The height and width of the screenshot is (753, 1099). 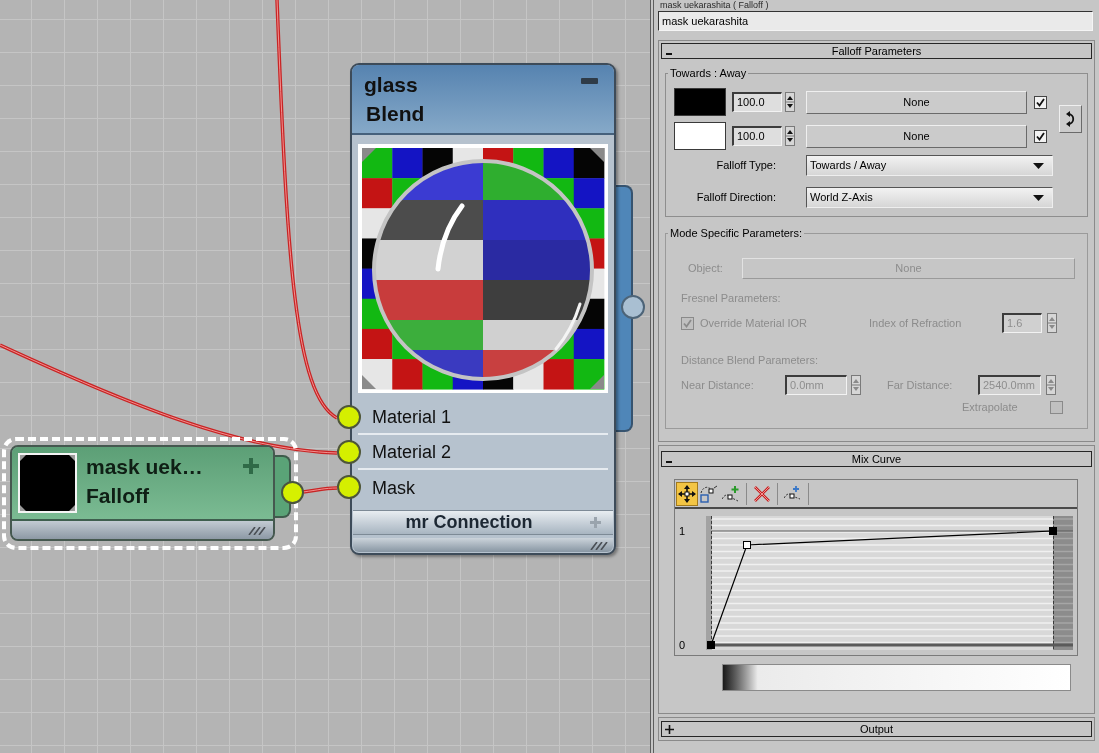 What do you see at coordinates (320, 490) in the screenshot?
I see `connection-wire` at bounding box center [320, 490].